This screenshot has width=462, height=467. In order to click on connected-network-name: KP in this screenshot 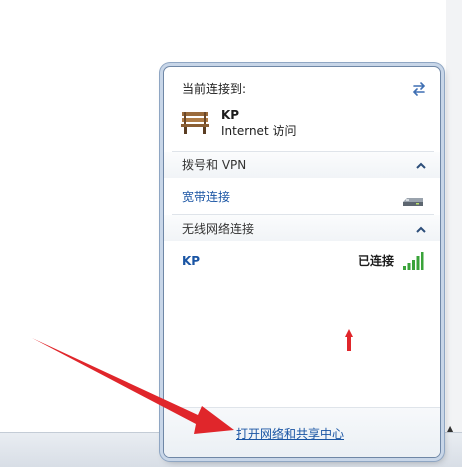, I will do `click(230, 115)`.